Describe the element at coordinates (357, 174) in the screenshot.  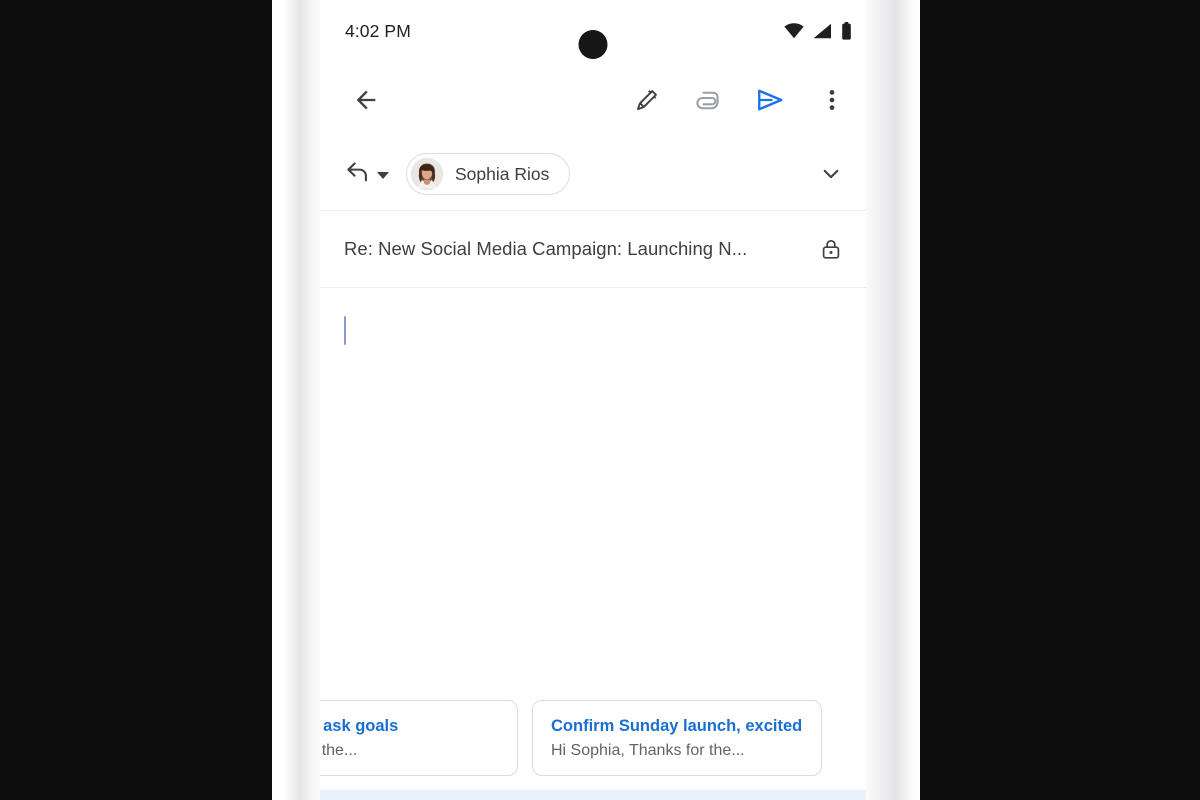
I see `reply-arrow-icon` at that location.